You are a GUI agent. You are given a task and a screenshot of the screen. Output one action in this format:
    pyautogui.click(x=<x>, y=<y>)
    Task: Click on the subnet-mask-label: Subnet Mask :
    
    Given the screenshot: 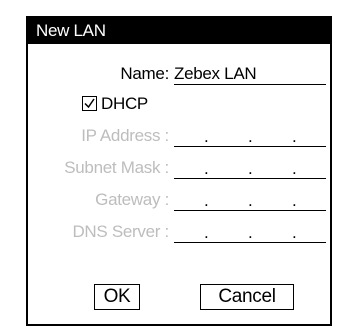 What is the action you would take?
    pyautogui.click(x=116, y=167)
    